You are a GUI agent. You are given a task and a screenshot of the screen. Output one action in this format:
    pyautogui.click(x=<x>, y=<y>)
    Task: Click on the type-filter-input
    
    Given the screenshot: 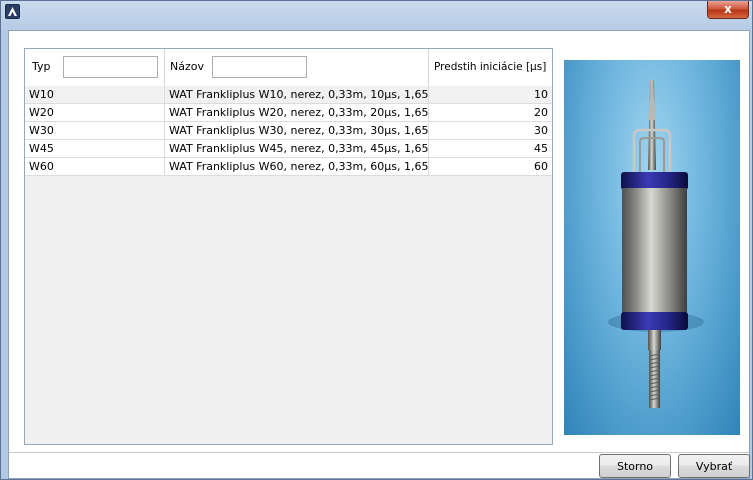 What is the action you would take?
    pyautogui.click(x=110, y=67)
    